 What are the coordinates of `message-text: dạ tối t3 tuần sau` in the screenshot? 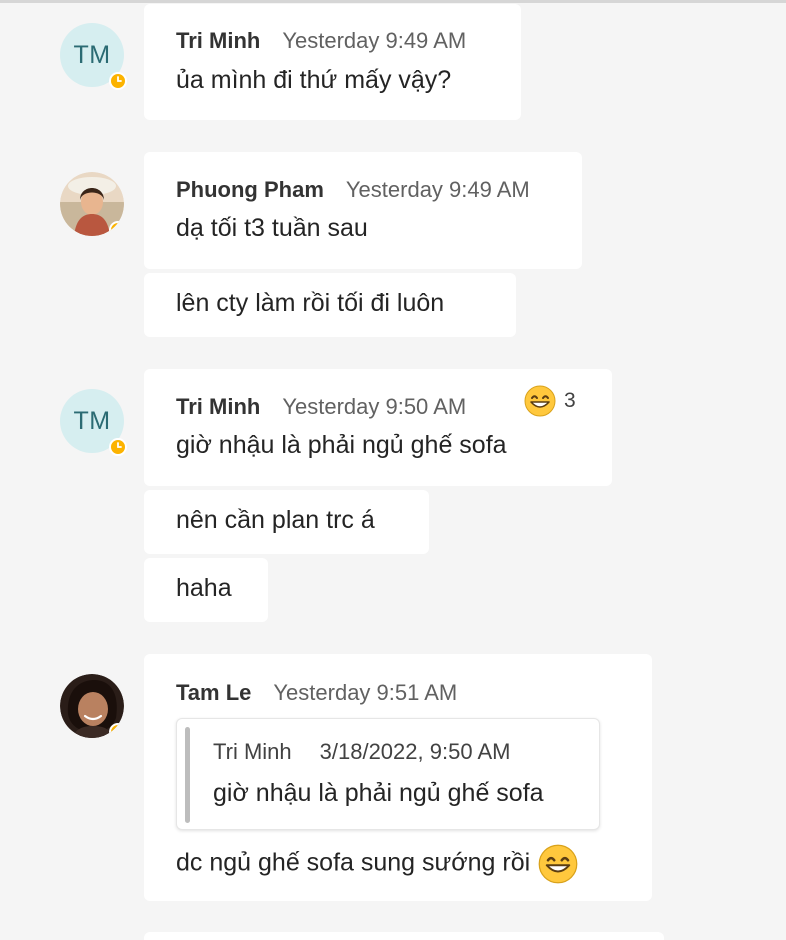 It's located at (272, 228).